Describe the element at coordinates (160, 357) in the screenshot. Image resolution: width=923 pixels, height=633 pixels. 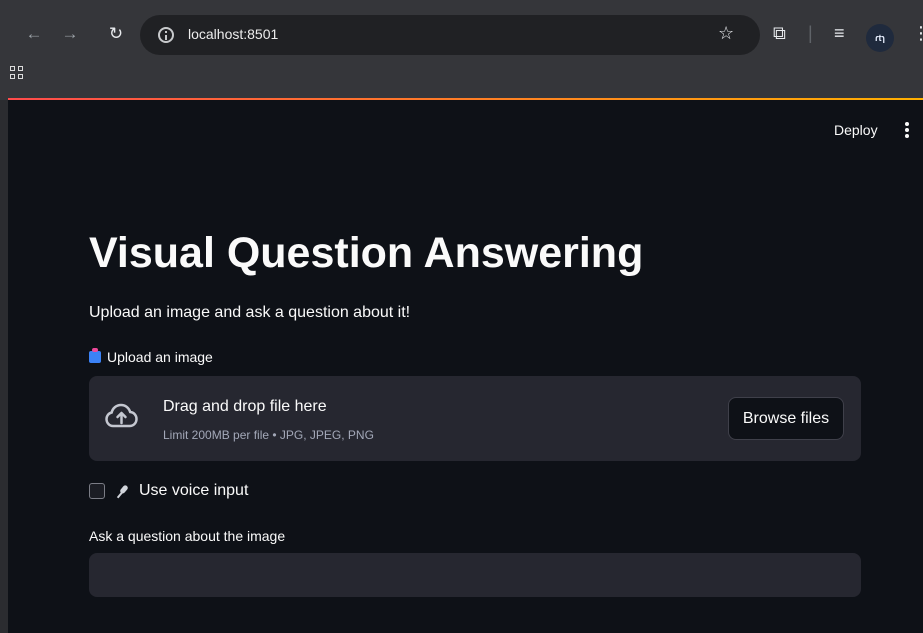
I see `upload-label-text: Upload an image` at that location.